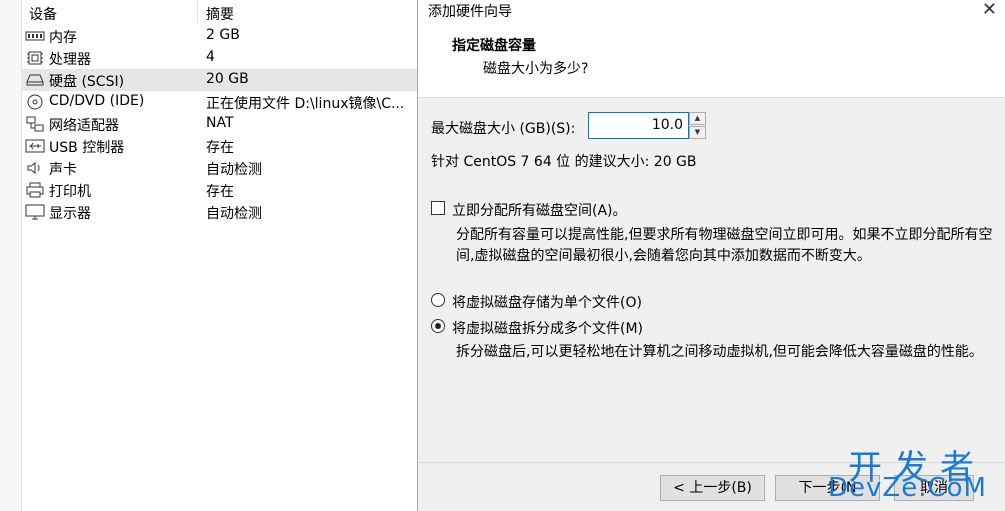 This screenshot has width=1005, height=511. I want to click on close-icon: ✕, so click(989, 10).